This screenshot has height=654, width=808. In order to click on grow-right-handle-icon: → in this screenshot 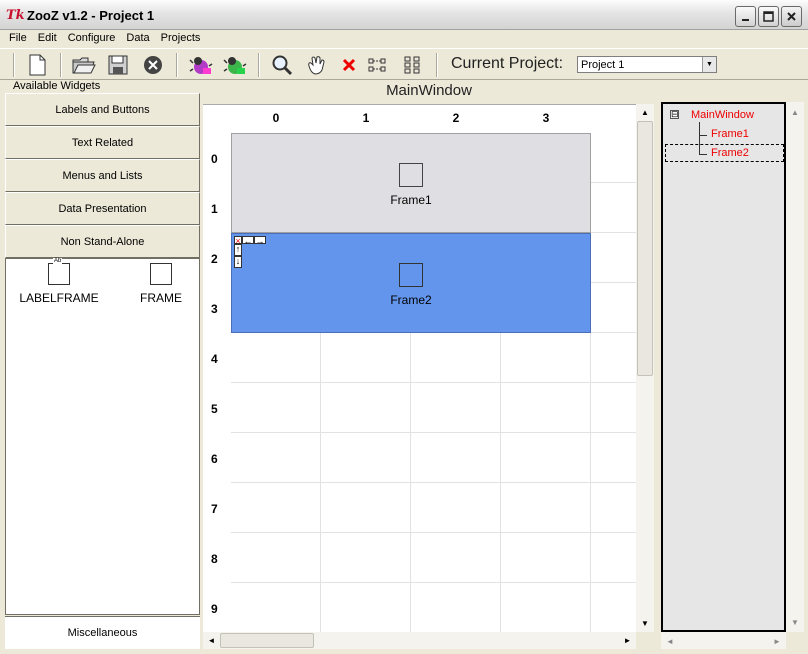, I will do `click(260, 241)`.